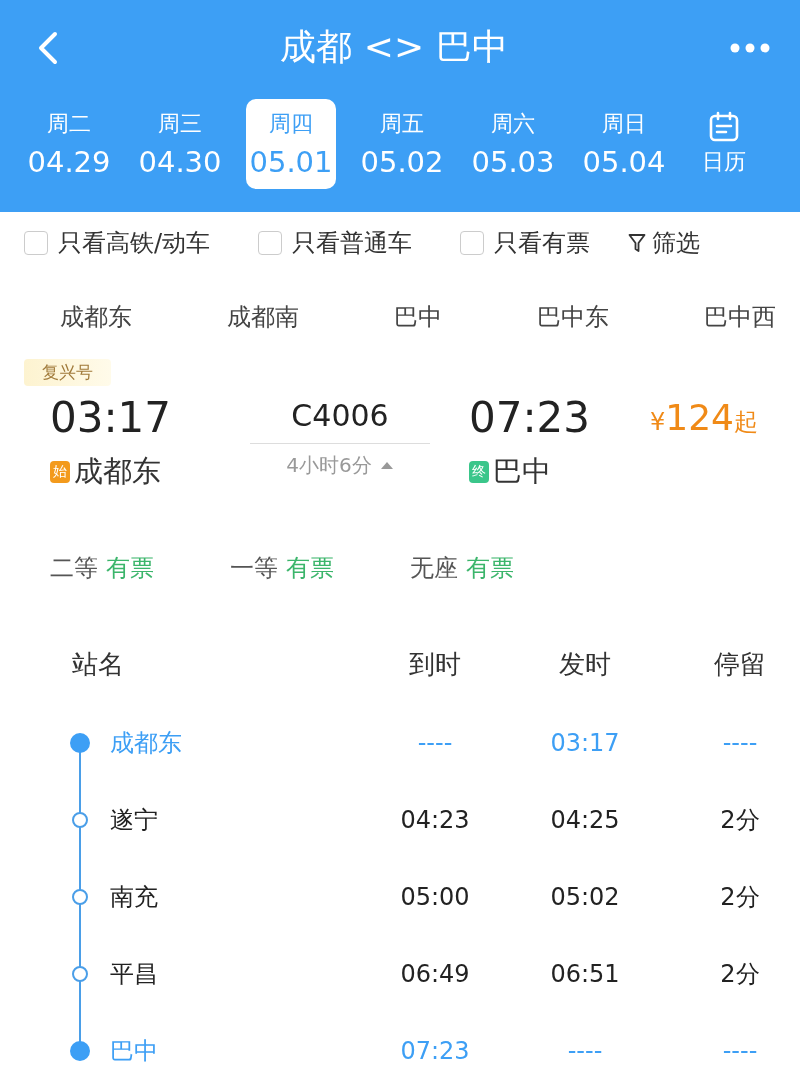 This screenshot has height=1087, width=800. I want to click on depart-cell-text: 03:17, so click(585, 742).